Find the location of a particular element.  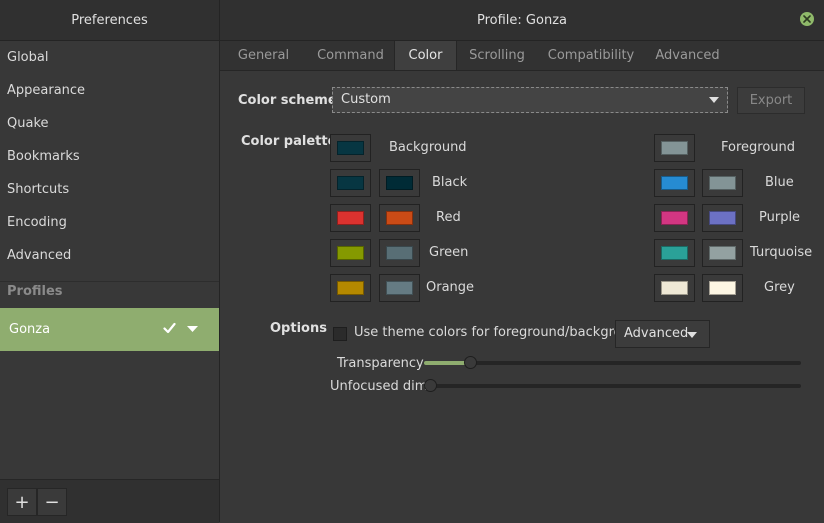

export-label: Export is located at coordinates (771, 100).